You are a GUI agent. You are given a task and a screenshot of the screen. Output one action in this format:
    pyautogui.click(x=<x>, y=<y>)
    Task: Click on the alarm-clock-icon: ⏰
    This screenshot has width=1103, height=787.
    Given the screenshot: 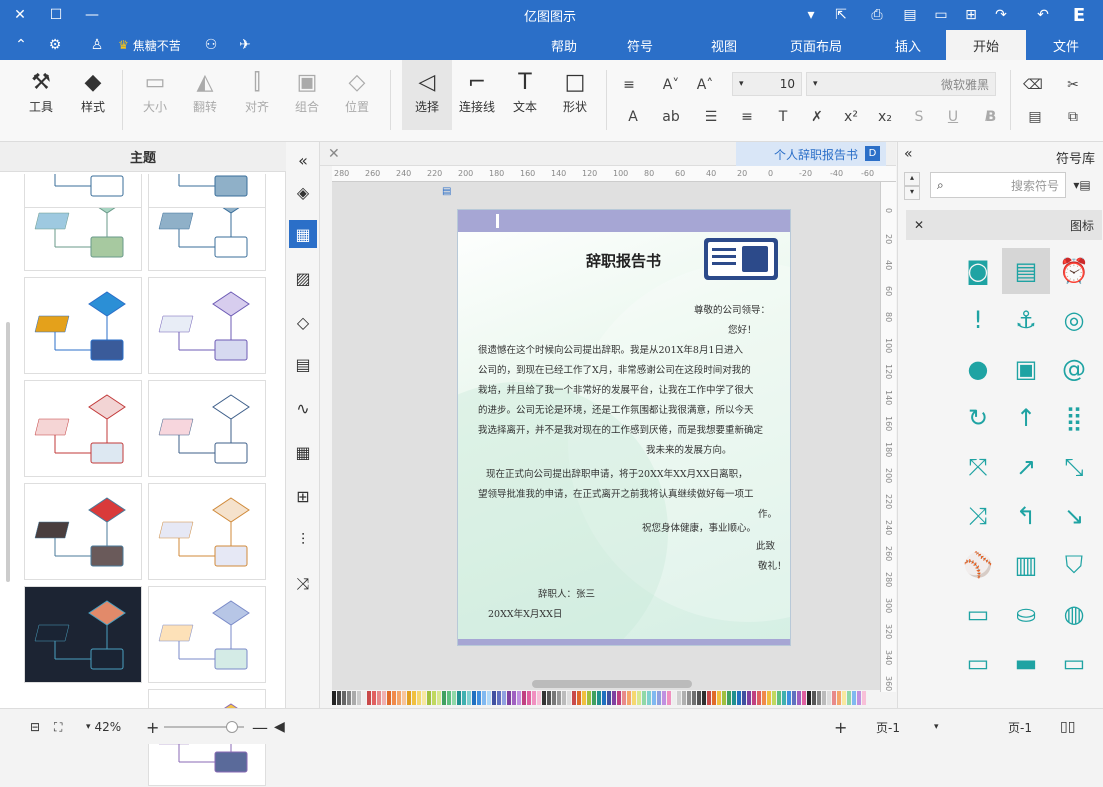 What is the action you would take?
    pyautogui.click(x=1074, y=271)
    